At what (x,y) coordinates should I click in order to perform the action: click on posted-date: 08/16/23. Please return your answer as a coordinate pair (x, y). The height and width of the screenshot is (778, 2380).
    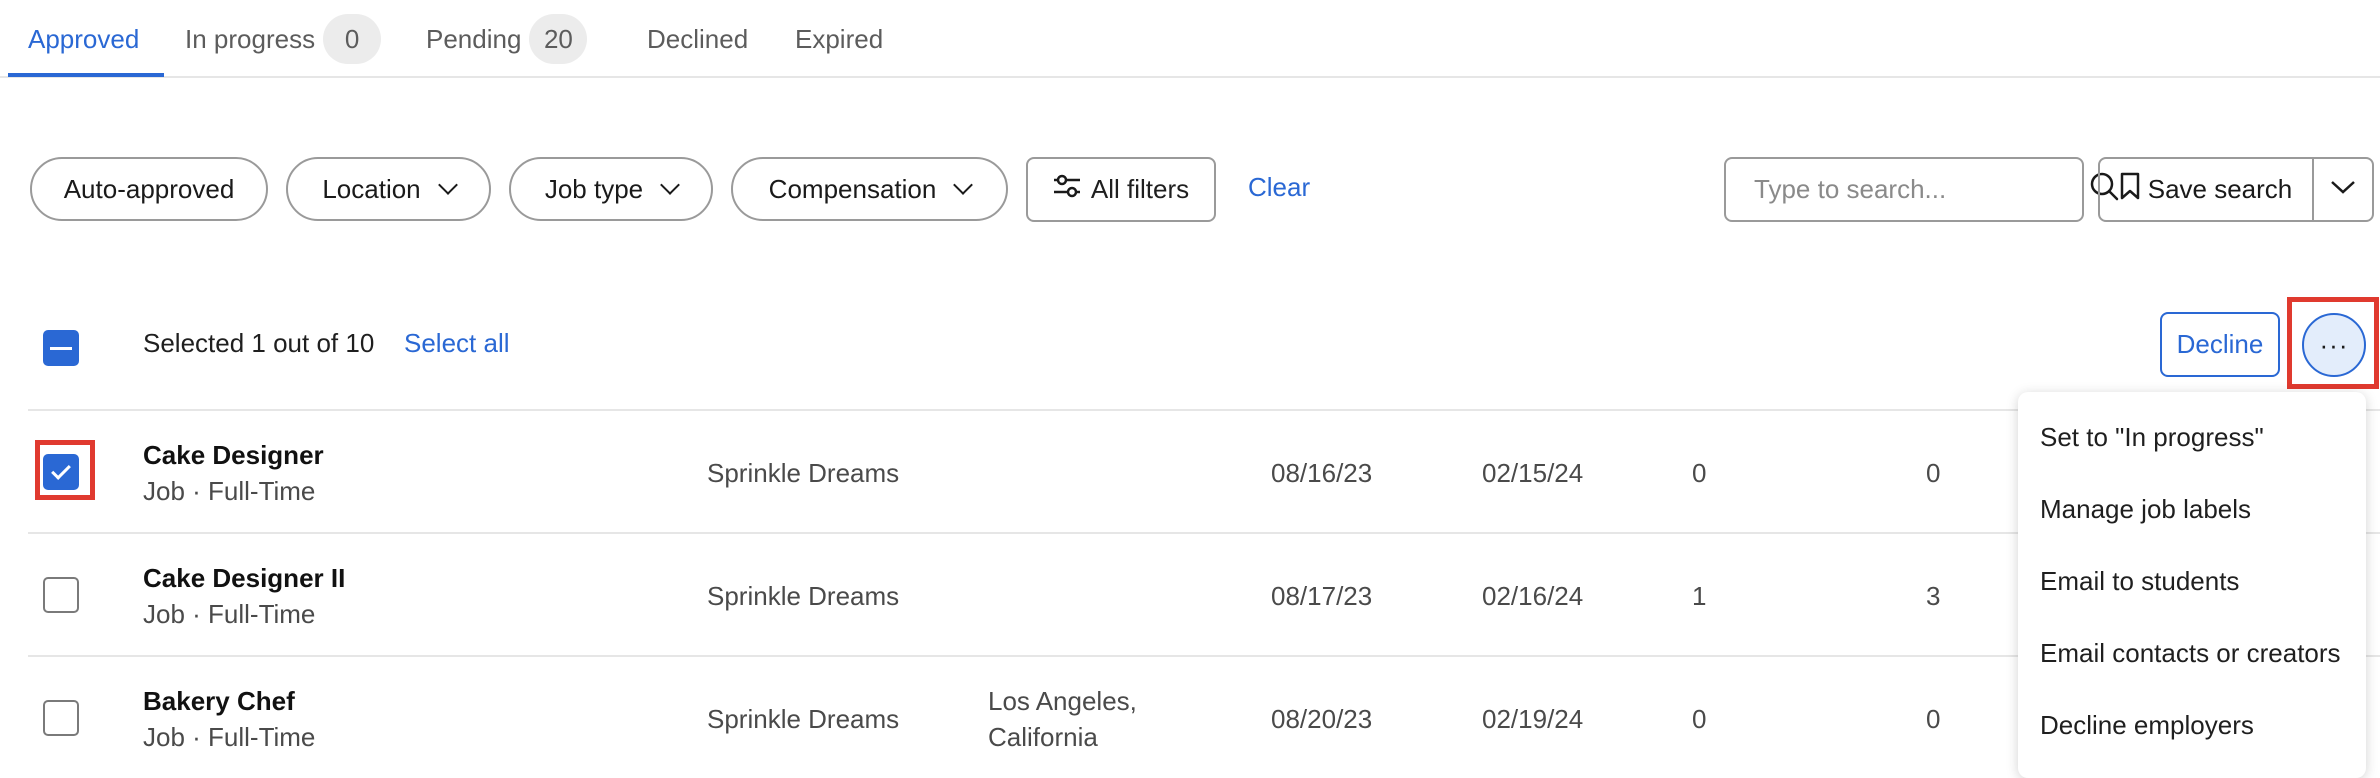
    Looking at the image, I should click on (1322, 473).